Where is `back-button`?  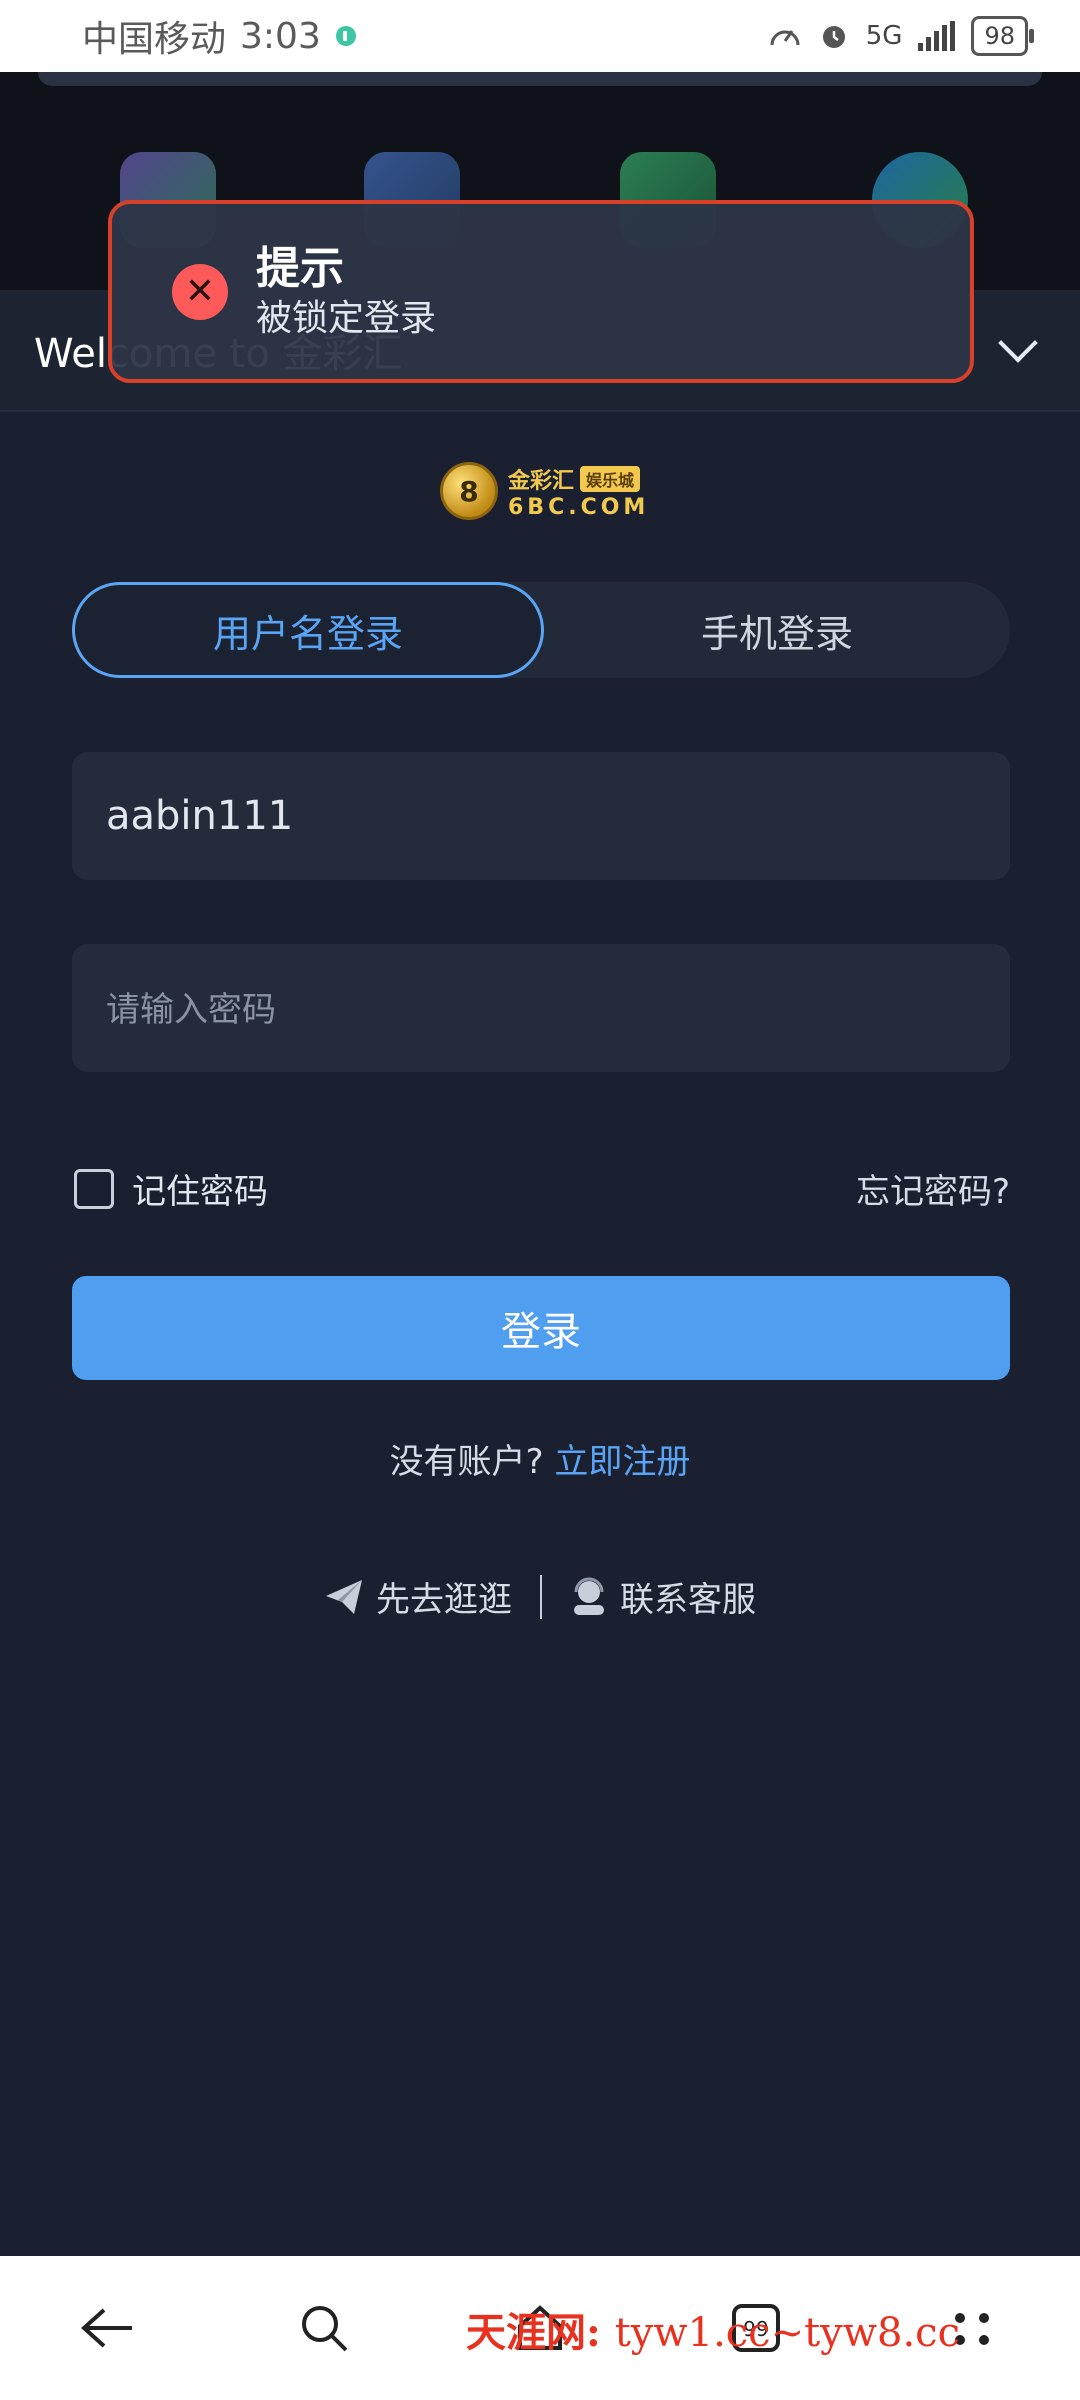 back-button is located at coordinates (108, 2328).